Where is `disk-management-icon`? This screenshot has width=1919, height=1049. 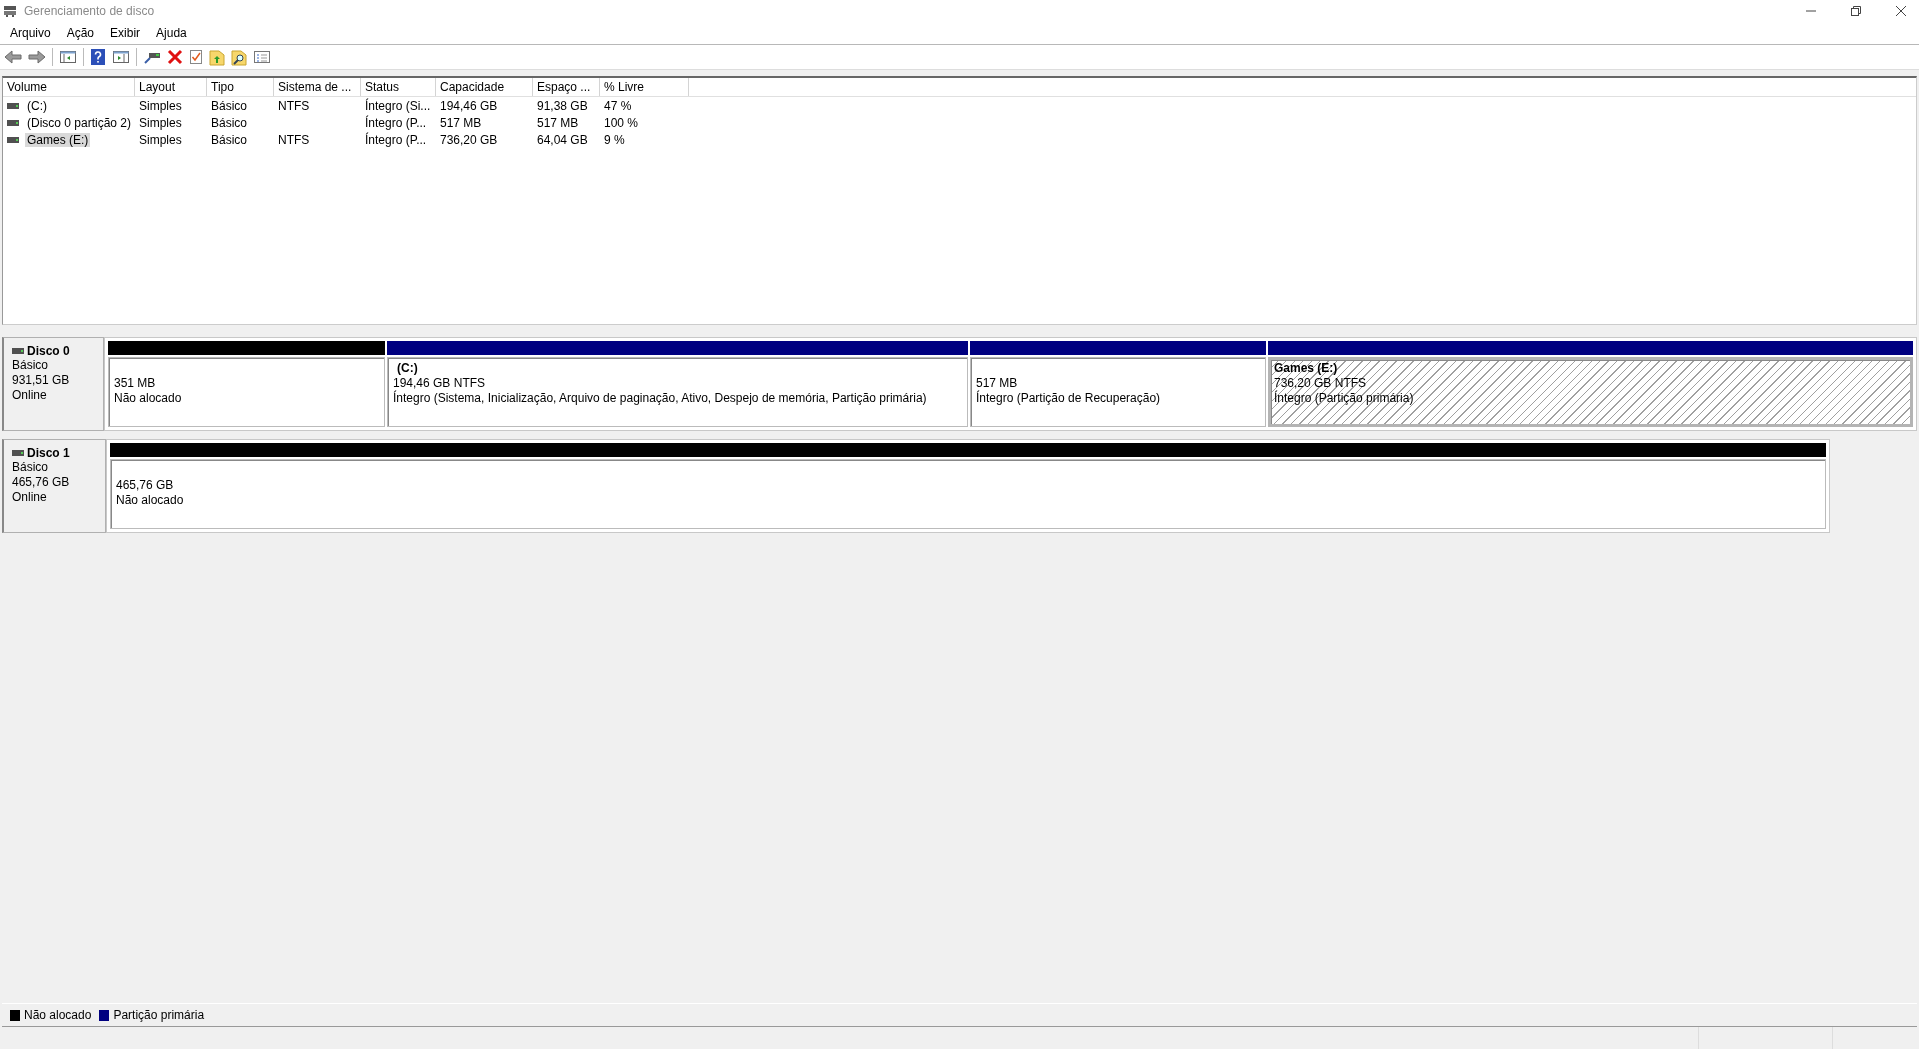 disk-management-icon is located at coordinates (10, 11).